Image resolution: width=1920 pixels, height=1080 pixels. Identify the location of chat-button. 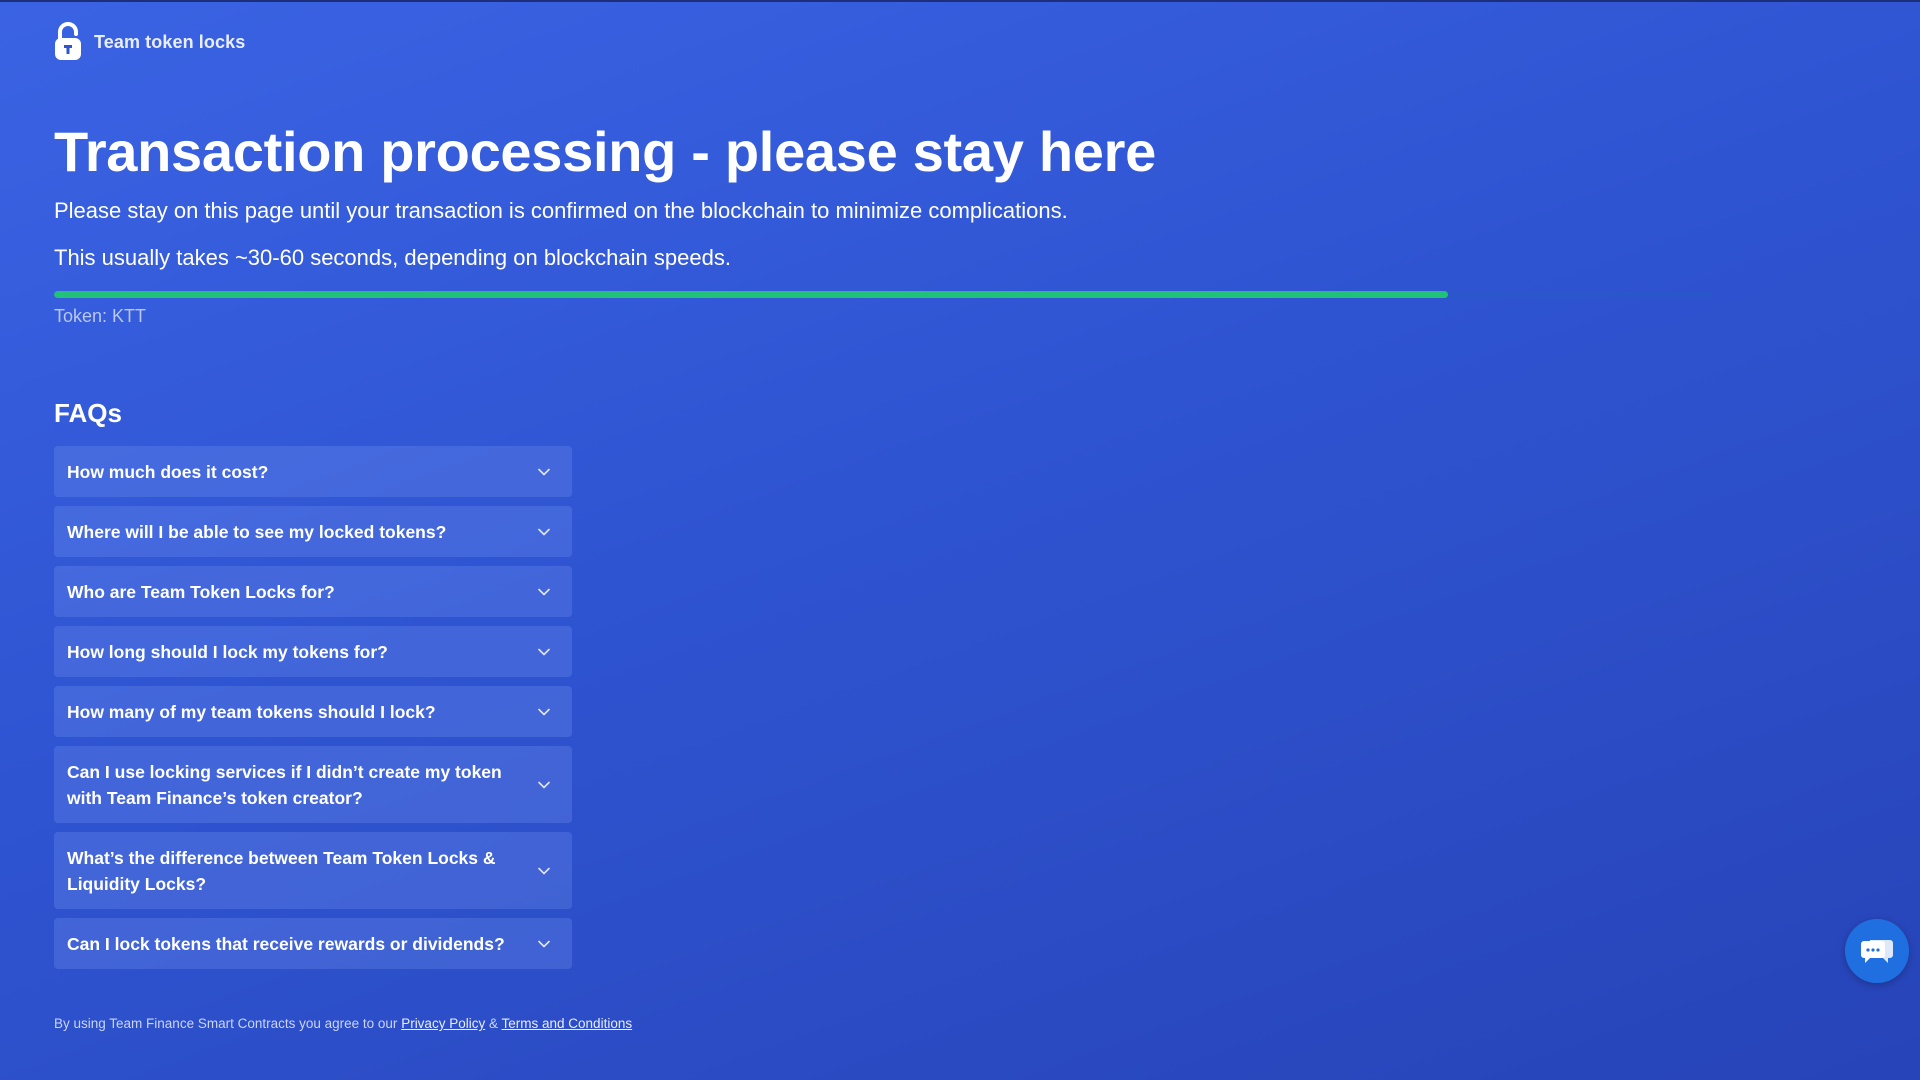
(1877, 951).